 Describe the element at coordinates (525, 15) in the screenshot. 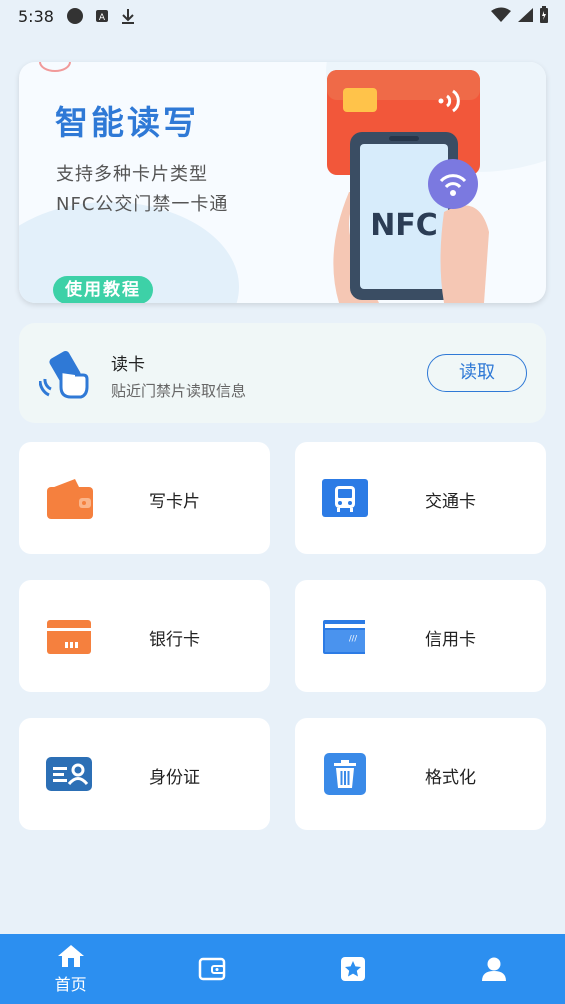

I see `signal-icon` at that location.